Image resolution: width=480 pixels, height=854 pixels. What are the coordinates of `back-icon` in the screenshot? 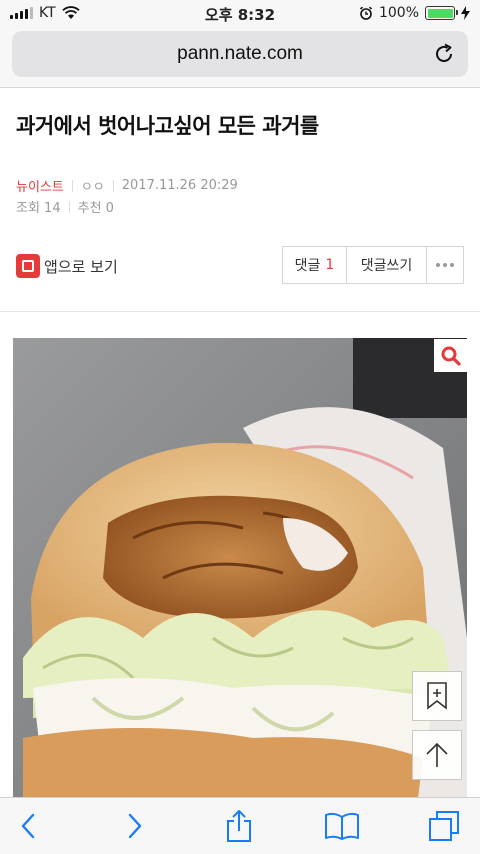 It's located at (28, 826).